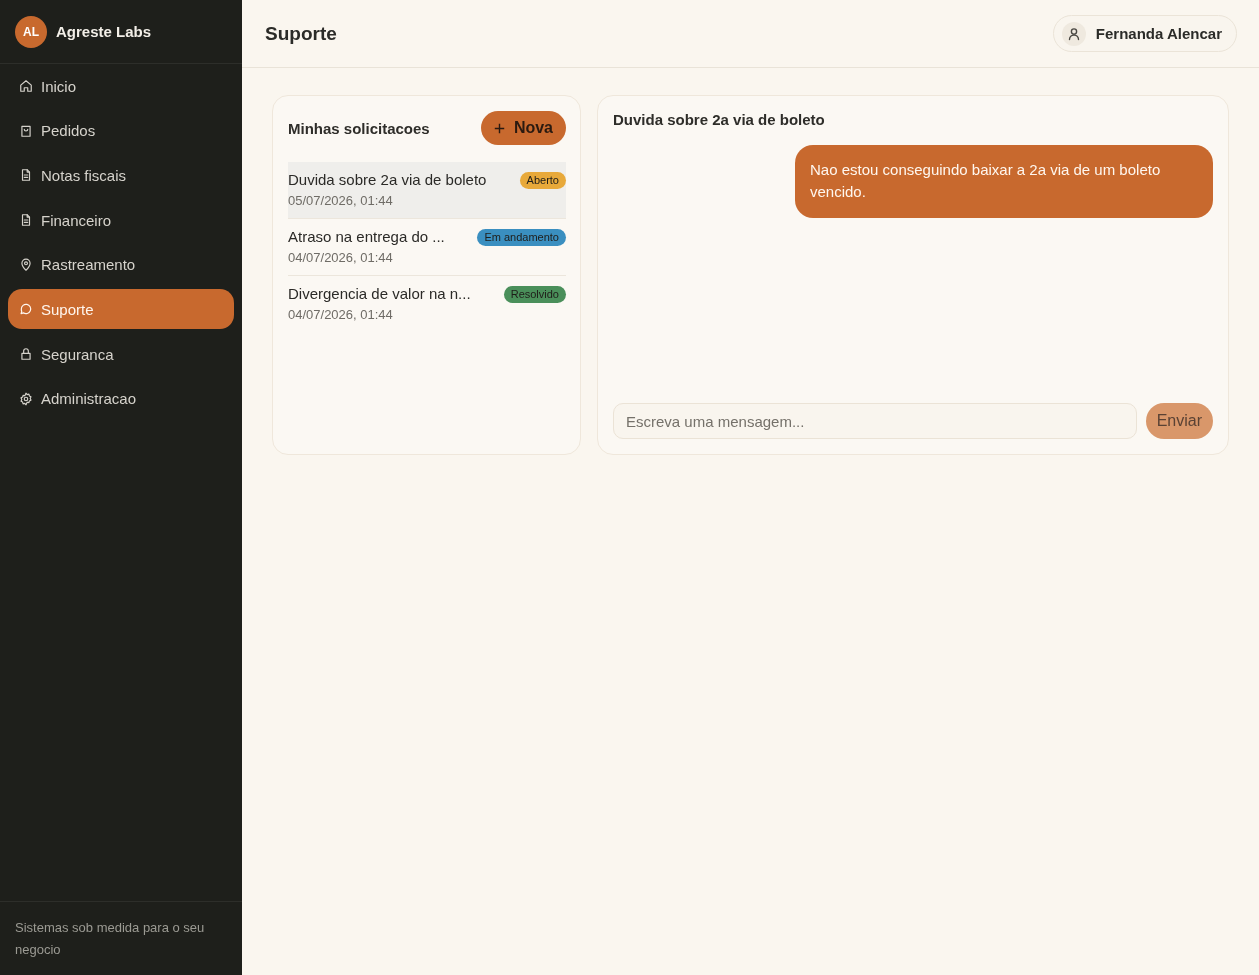 This screenshot has width=1259, height=975. What do you see at coordinates (521, 237) in the screenshot?
I see `status-badge: Em andamento` at bounding box center [521, 237].